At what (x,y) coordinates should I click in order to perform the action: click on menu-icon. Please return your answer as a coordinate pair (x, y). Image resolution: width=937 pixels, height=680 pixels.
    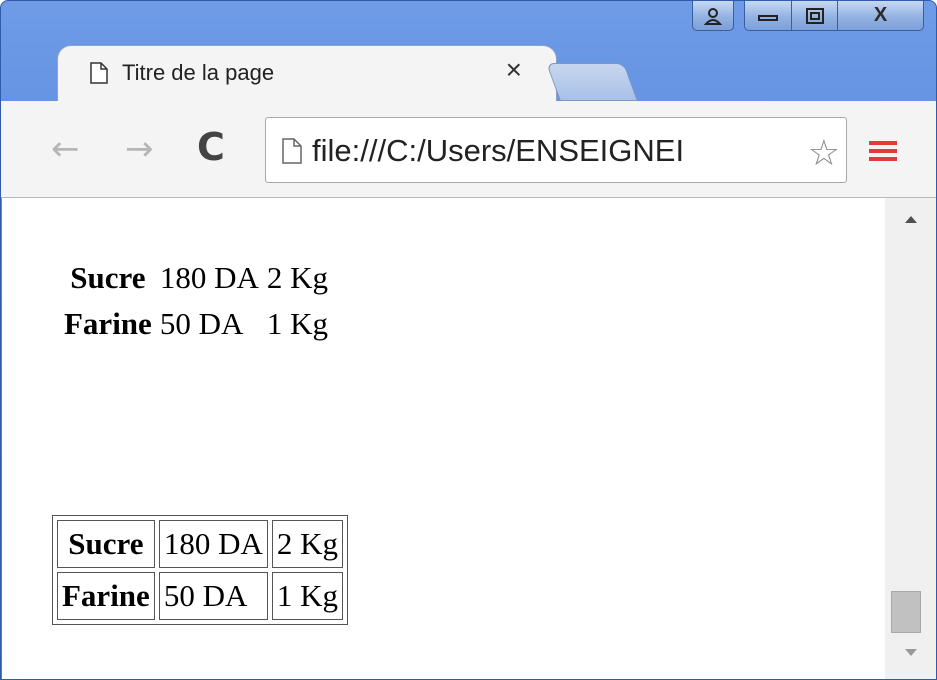
    Looking at the image, I should click on (883, 151).